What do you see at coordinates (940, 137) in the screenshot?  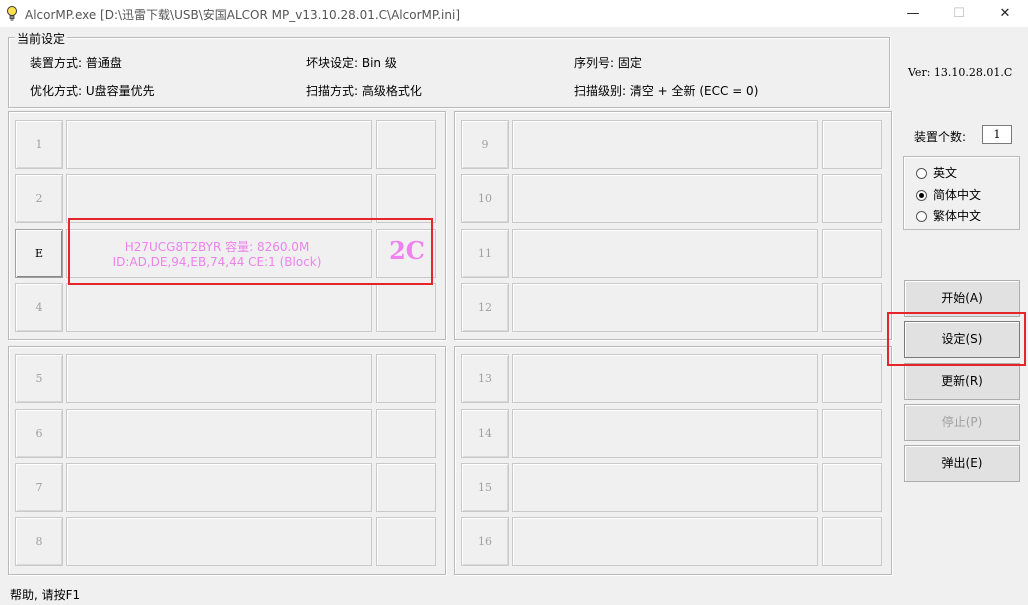 I see `device-count-label: 装置个数:` at bounding box center [940, 137].